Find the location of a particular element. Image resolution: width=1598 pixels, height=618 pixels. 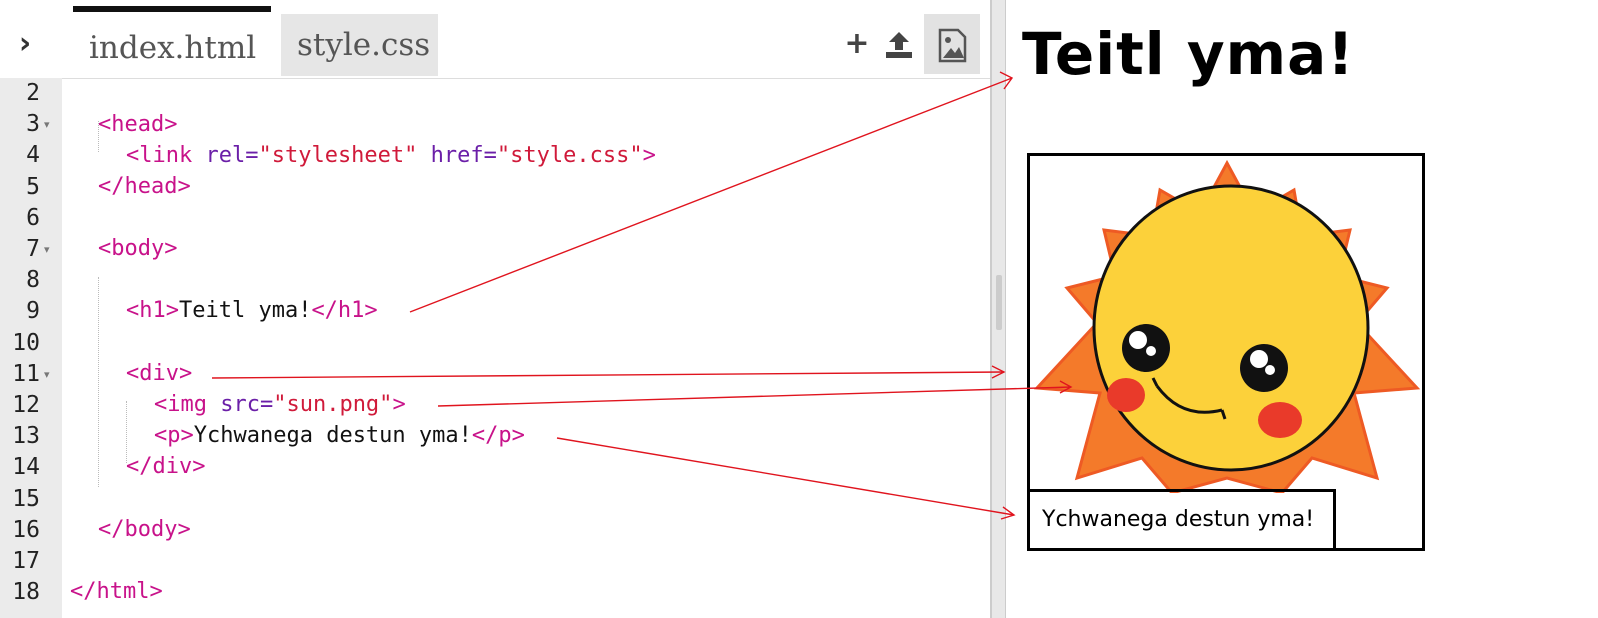

image-file-icon-svg is located at coordinates (952, 45).